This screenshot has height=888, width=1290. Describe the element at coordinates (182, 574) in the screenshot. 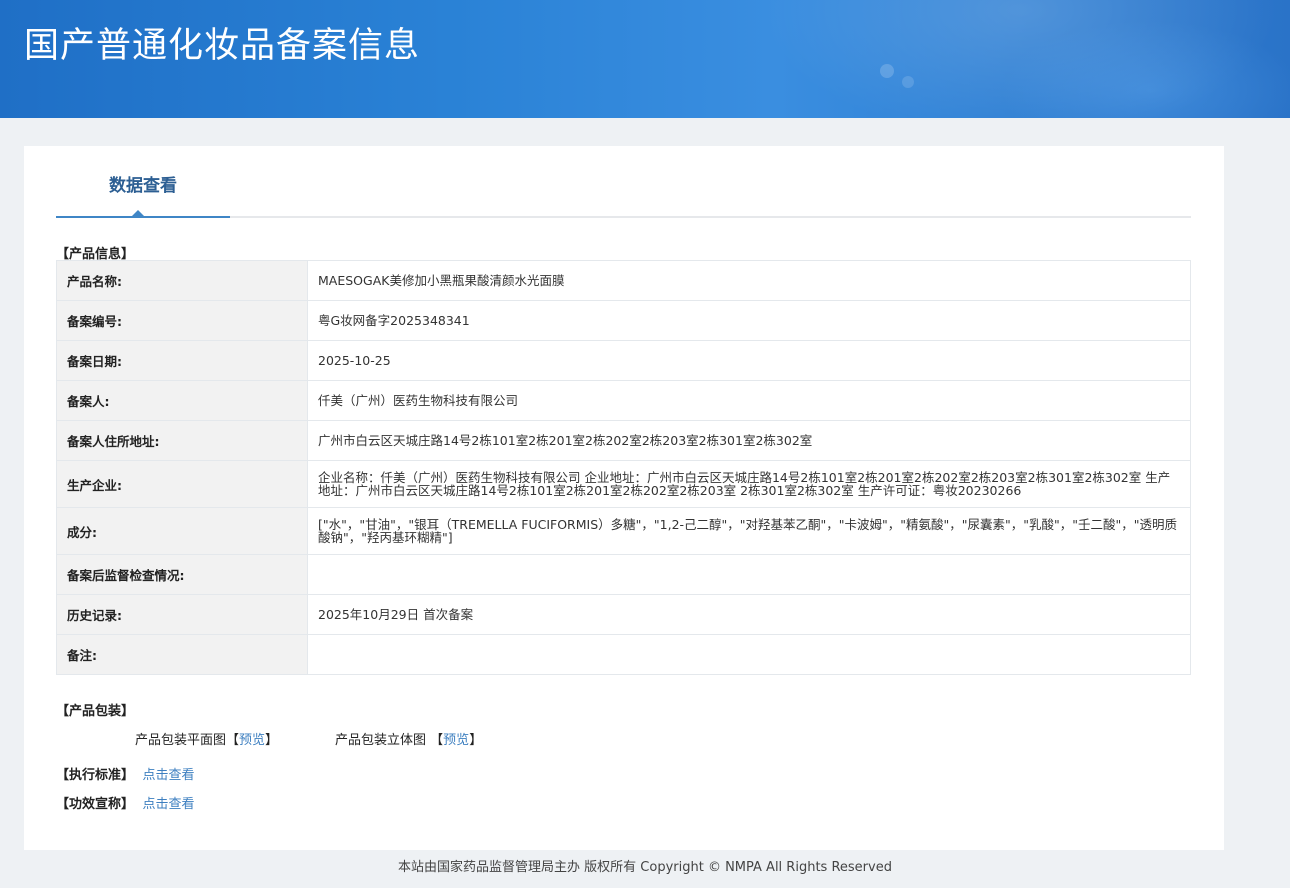

I see `row-label: 备案后监督检查情况:` at that location.